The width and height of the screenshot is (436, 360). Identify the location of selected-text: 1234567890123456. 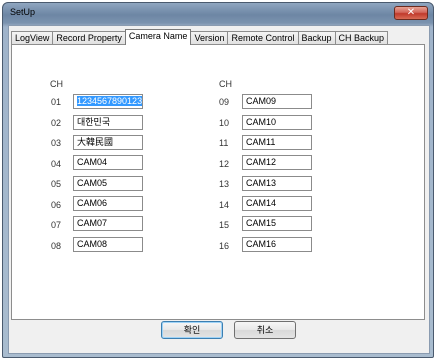
(109, 101).